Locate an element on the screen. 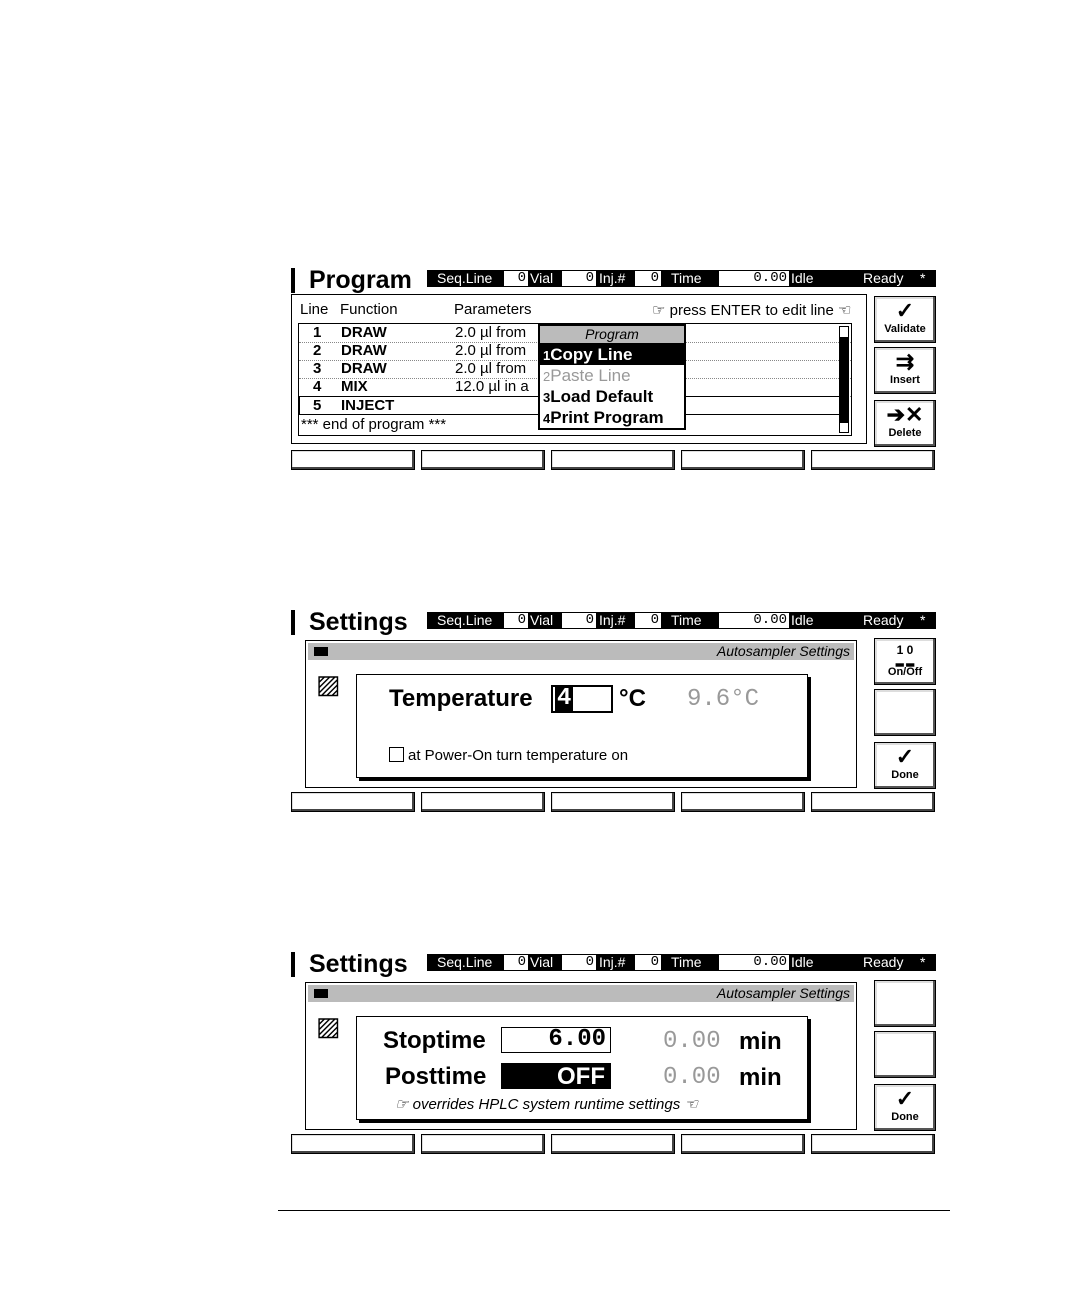 This screenshot has height=1296, width=1080. delete-icon: ➔✕ is located at coordinates (905, 414).